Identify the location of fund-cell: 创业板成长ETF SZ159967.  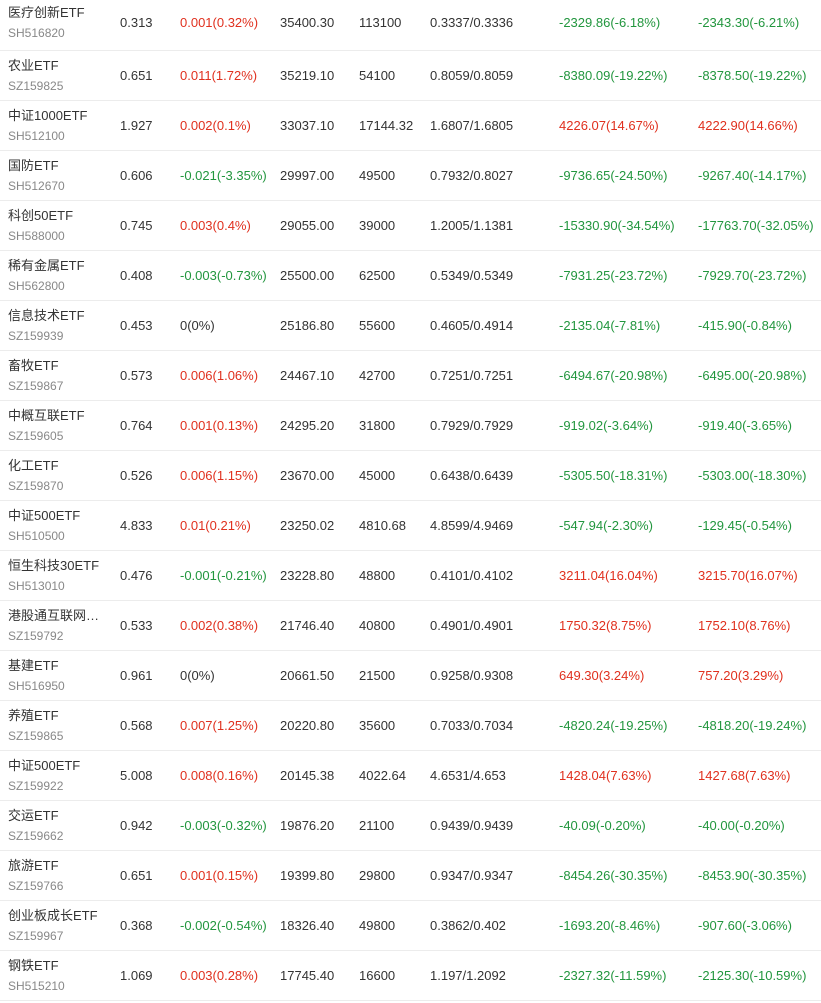
(58, 925).